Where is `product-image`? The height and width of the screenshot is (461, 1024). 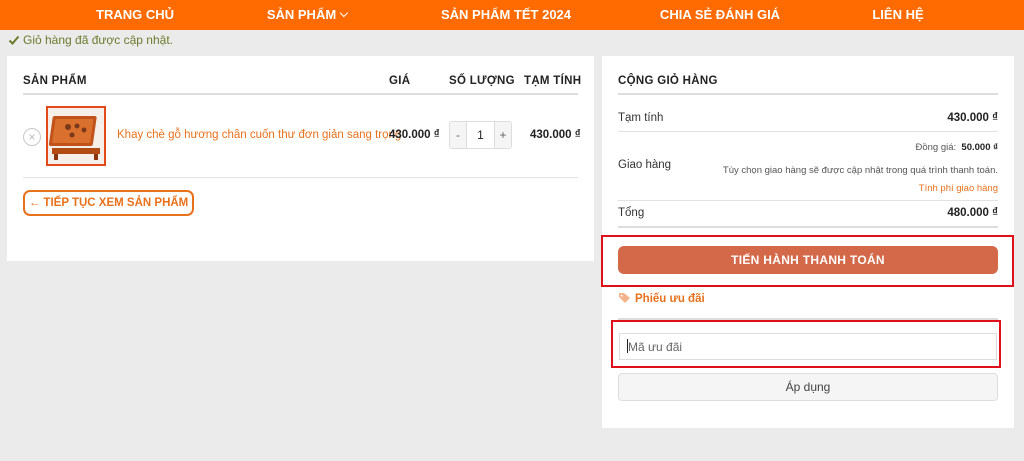 product-image is located at coordinates (76, 136).